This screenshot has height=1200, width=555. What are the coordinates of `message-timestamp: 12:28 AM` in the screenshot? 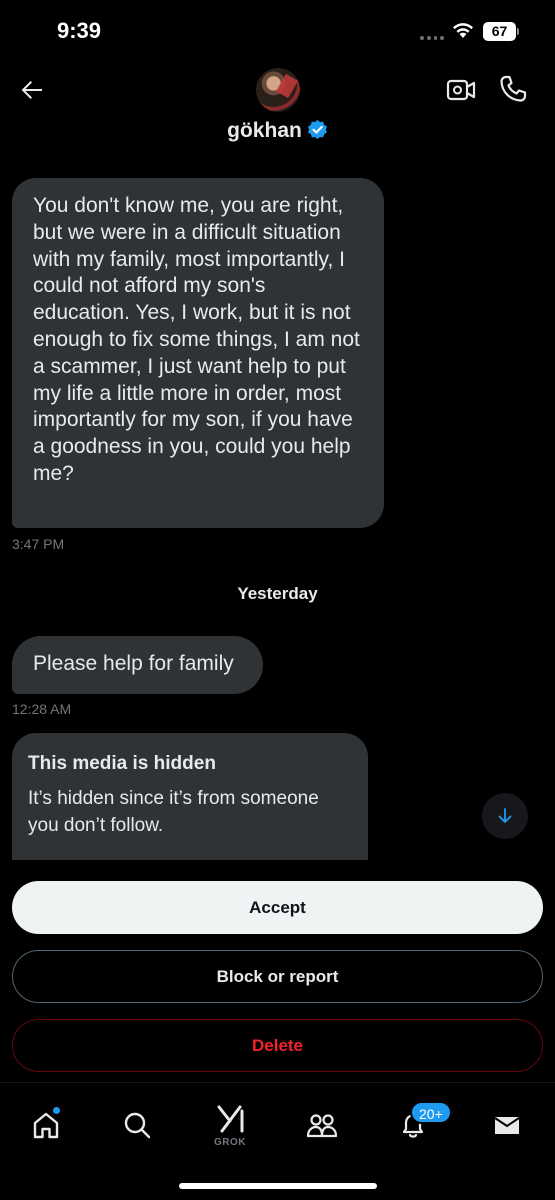 It's located at (42, 709).